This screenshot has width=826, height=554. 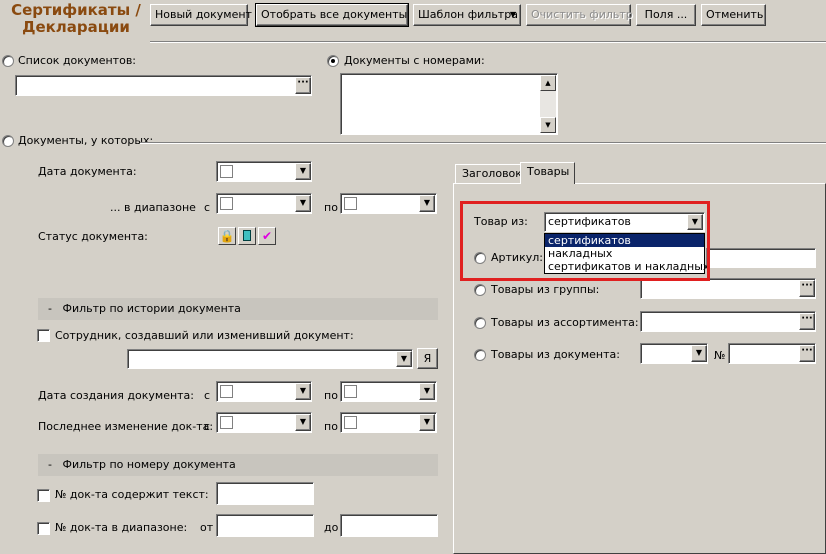 What do you see at coordinates (389, 525) in the screenshot?
I see `number-range-to-input` at bounding box center [389, 525].